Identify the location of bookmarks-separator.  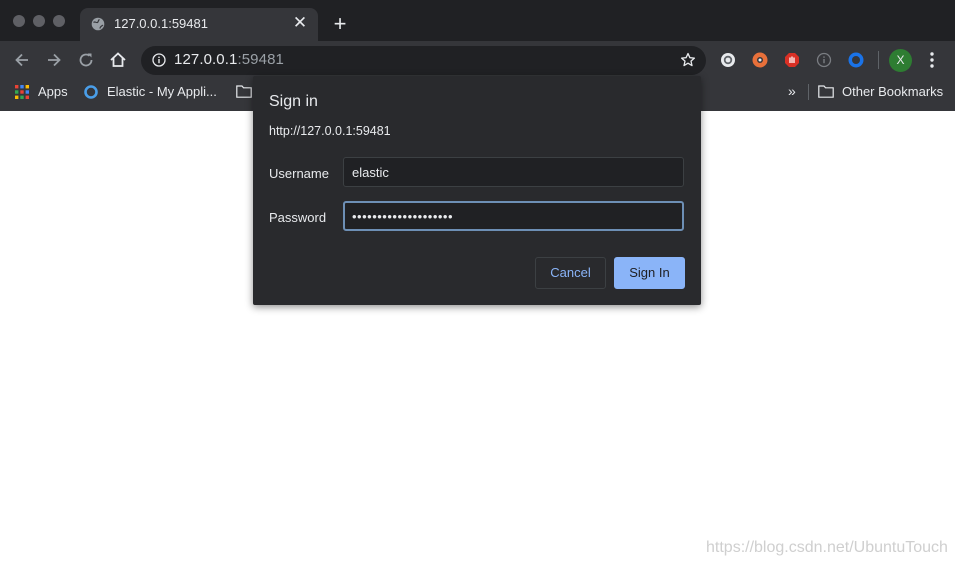
(808, 92).